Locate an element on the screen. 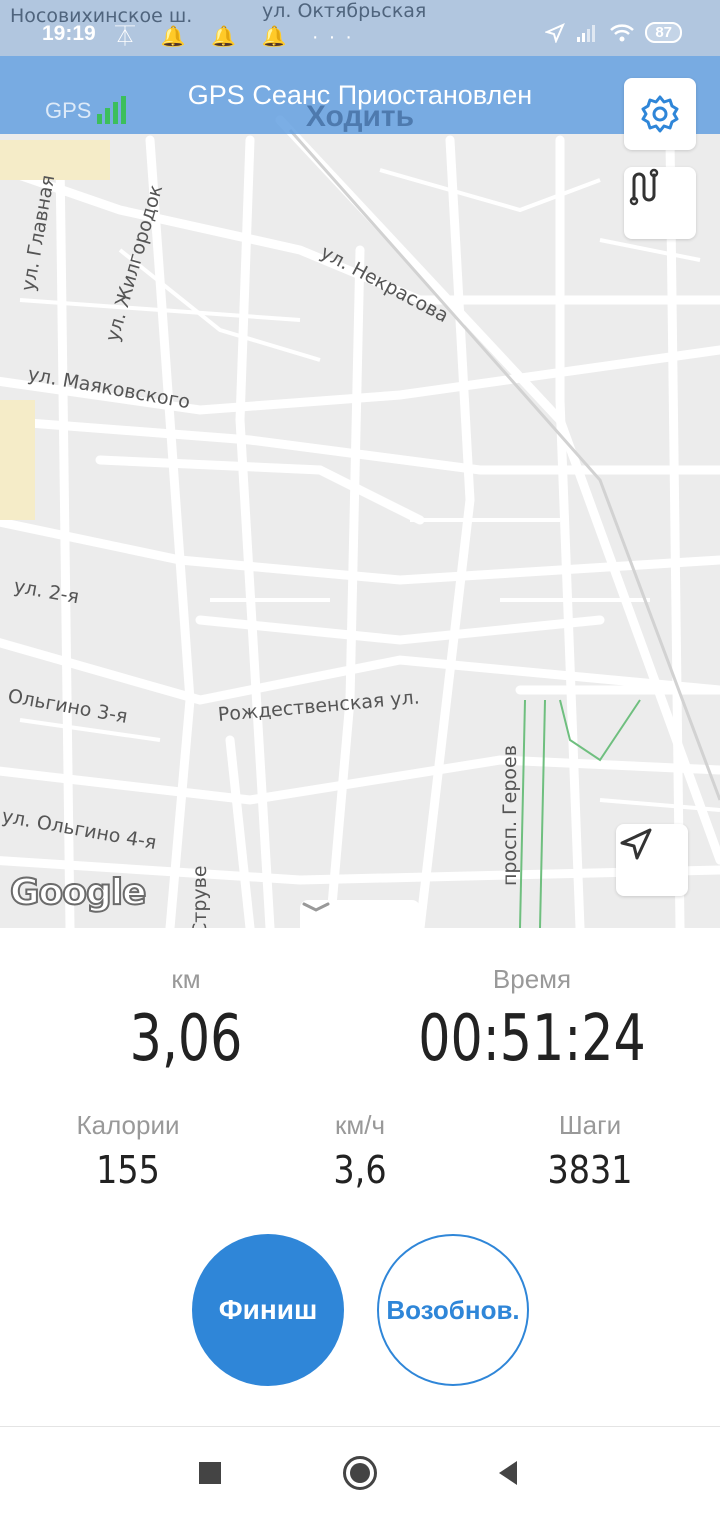 The height and width of the screenshot is (1521, 720). speed-label: км/ч is located at coordinates (360, 1125).